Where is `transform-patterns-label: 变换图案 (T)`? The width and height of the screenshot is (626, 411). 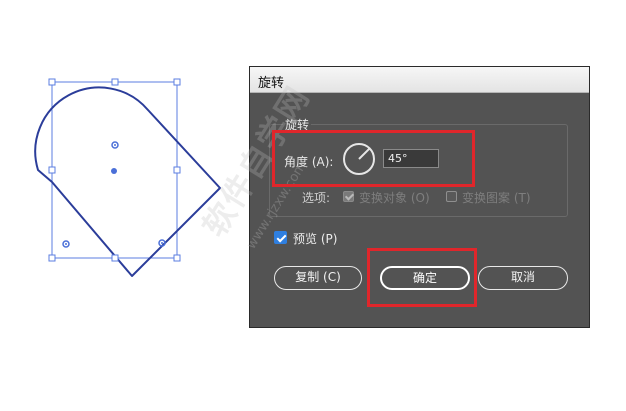 transform-patterns-label: 变换图案 (T) is located at coordinates (496, 198).